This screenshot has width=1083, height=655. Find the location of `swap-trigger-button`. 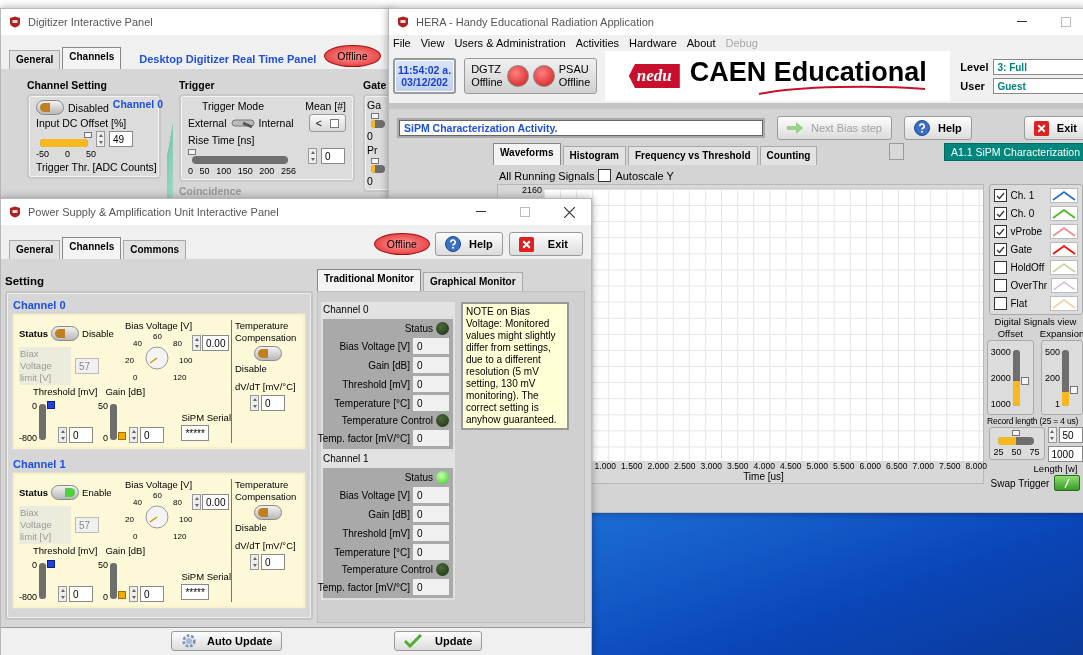

swap-trigger-button is located at coordinates (1067, 483).